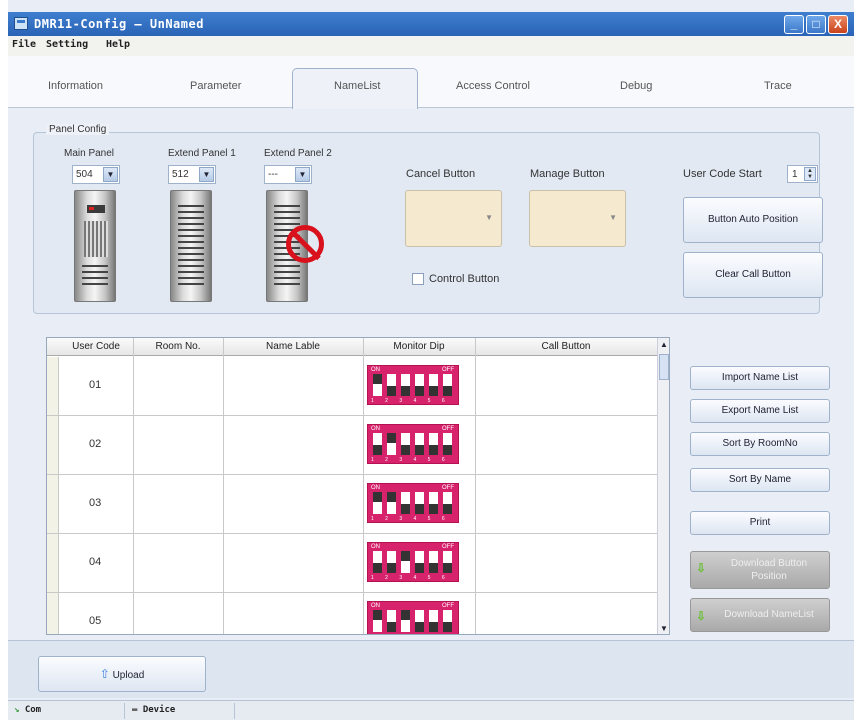 This screenshot has height=720, width=854. I want to click on com-icon: ↘, so click(17, 710).